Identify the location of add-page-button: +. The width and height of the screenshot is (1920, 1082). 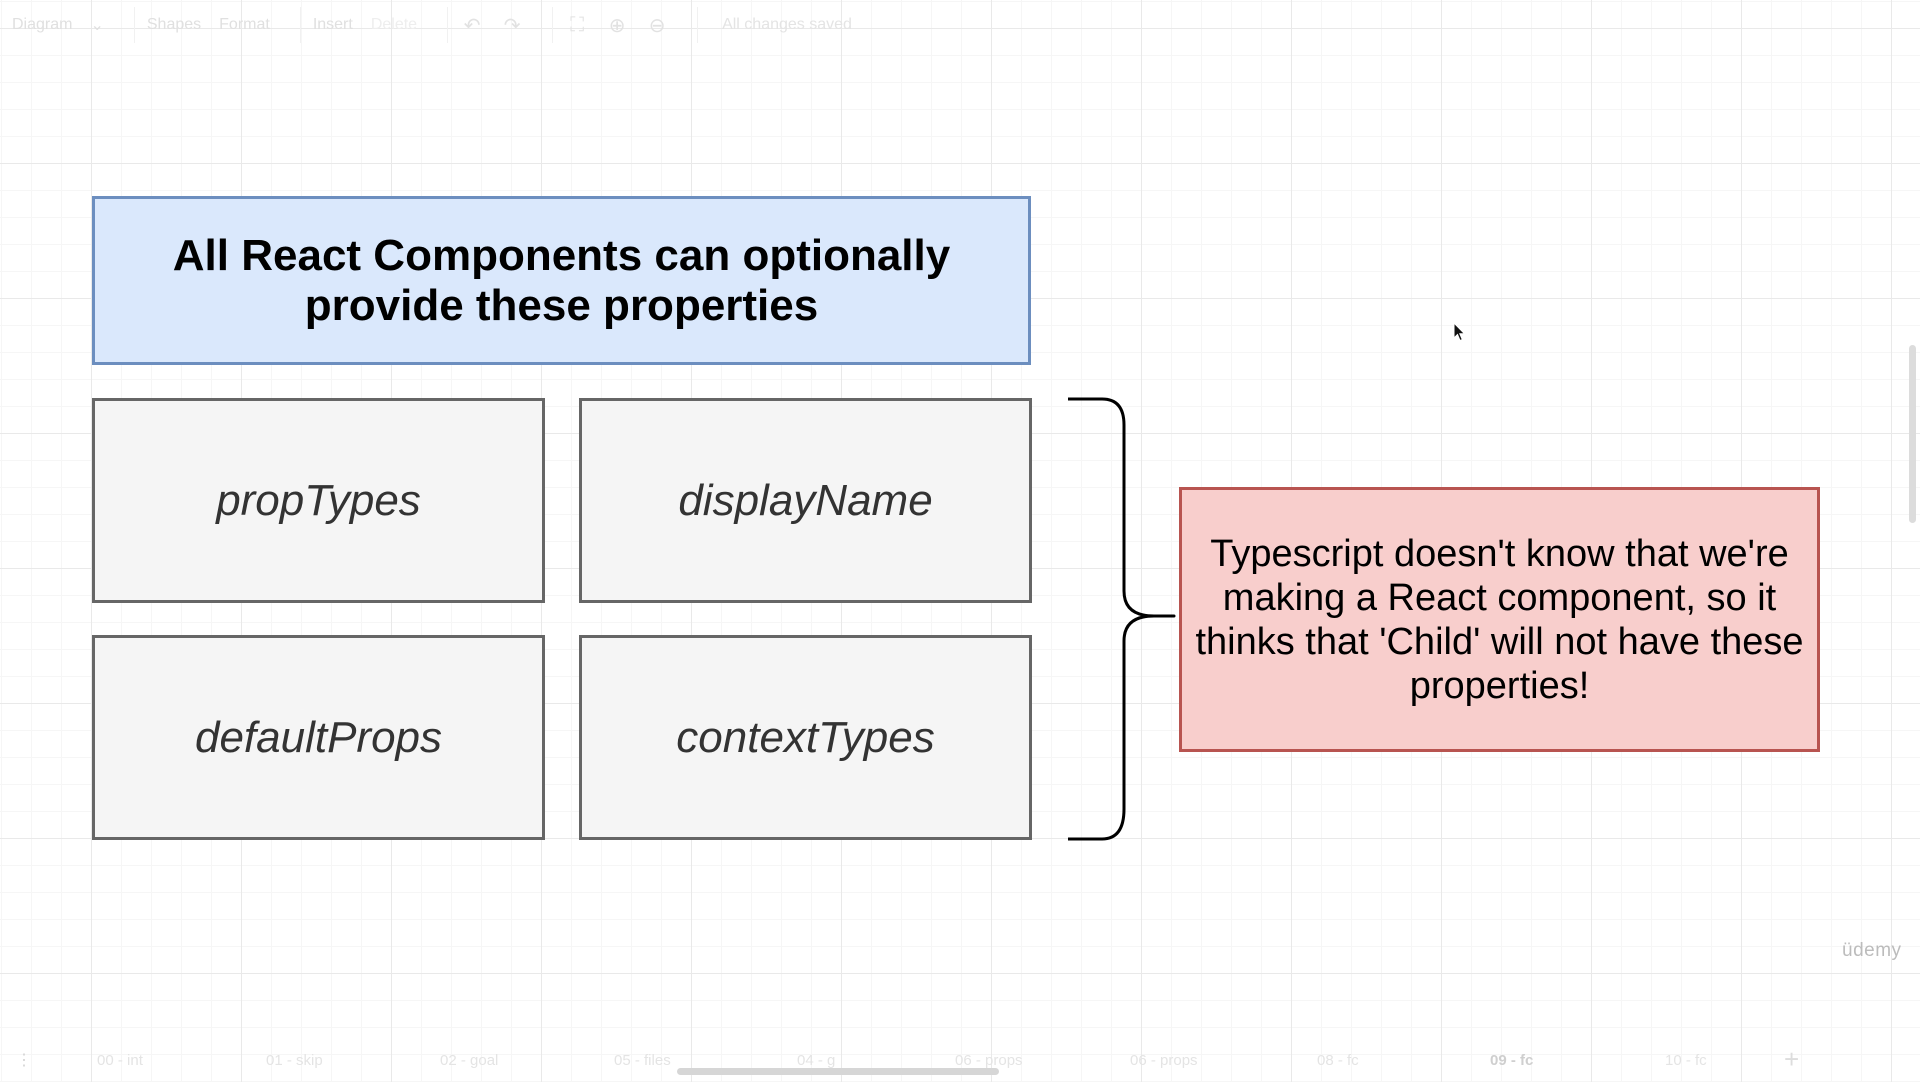
(1791, 1059).